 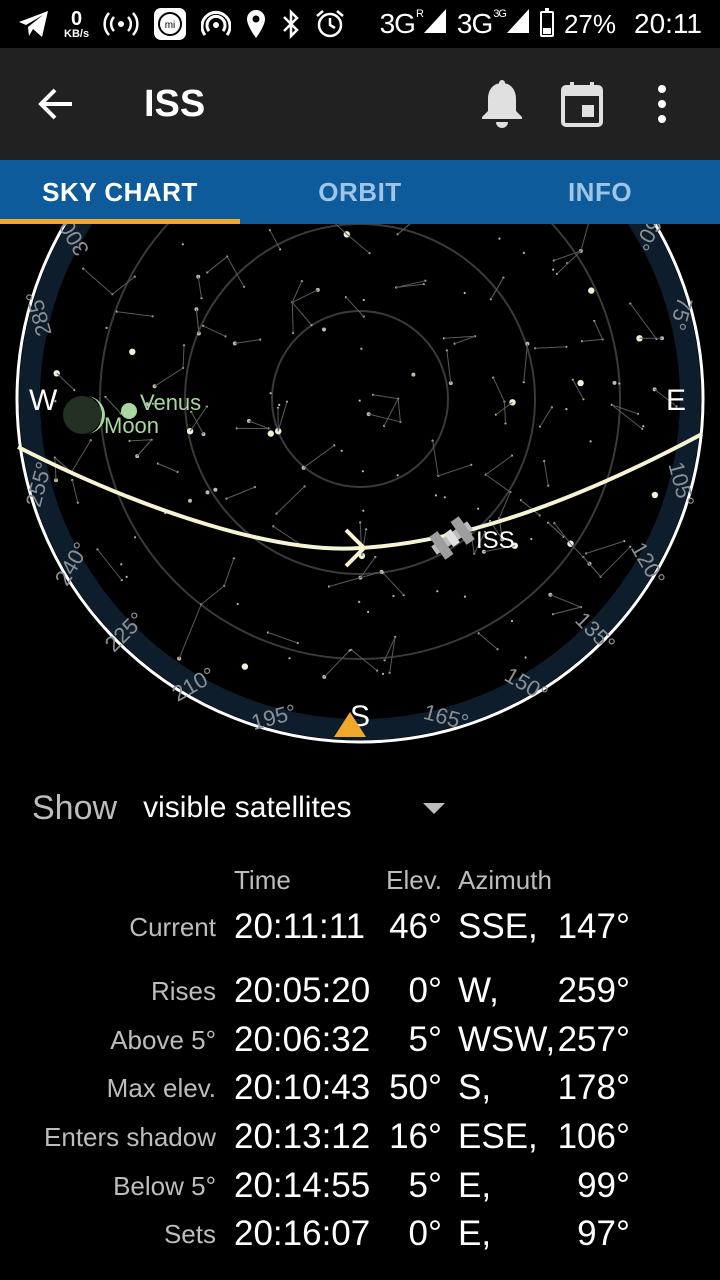 What do you see at coordinates (425, 1234) in the screenshot?
I see `row-elevation: 0°` at bounding box center [425, 1234].